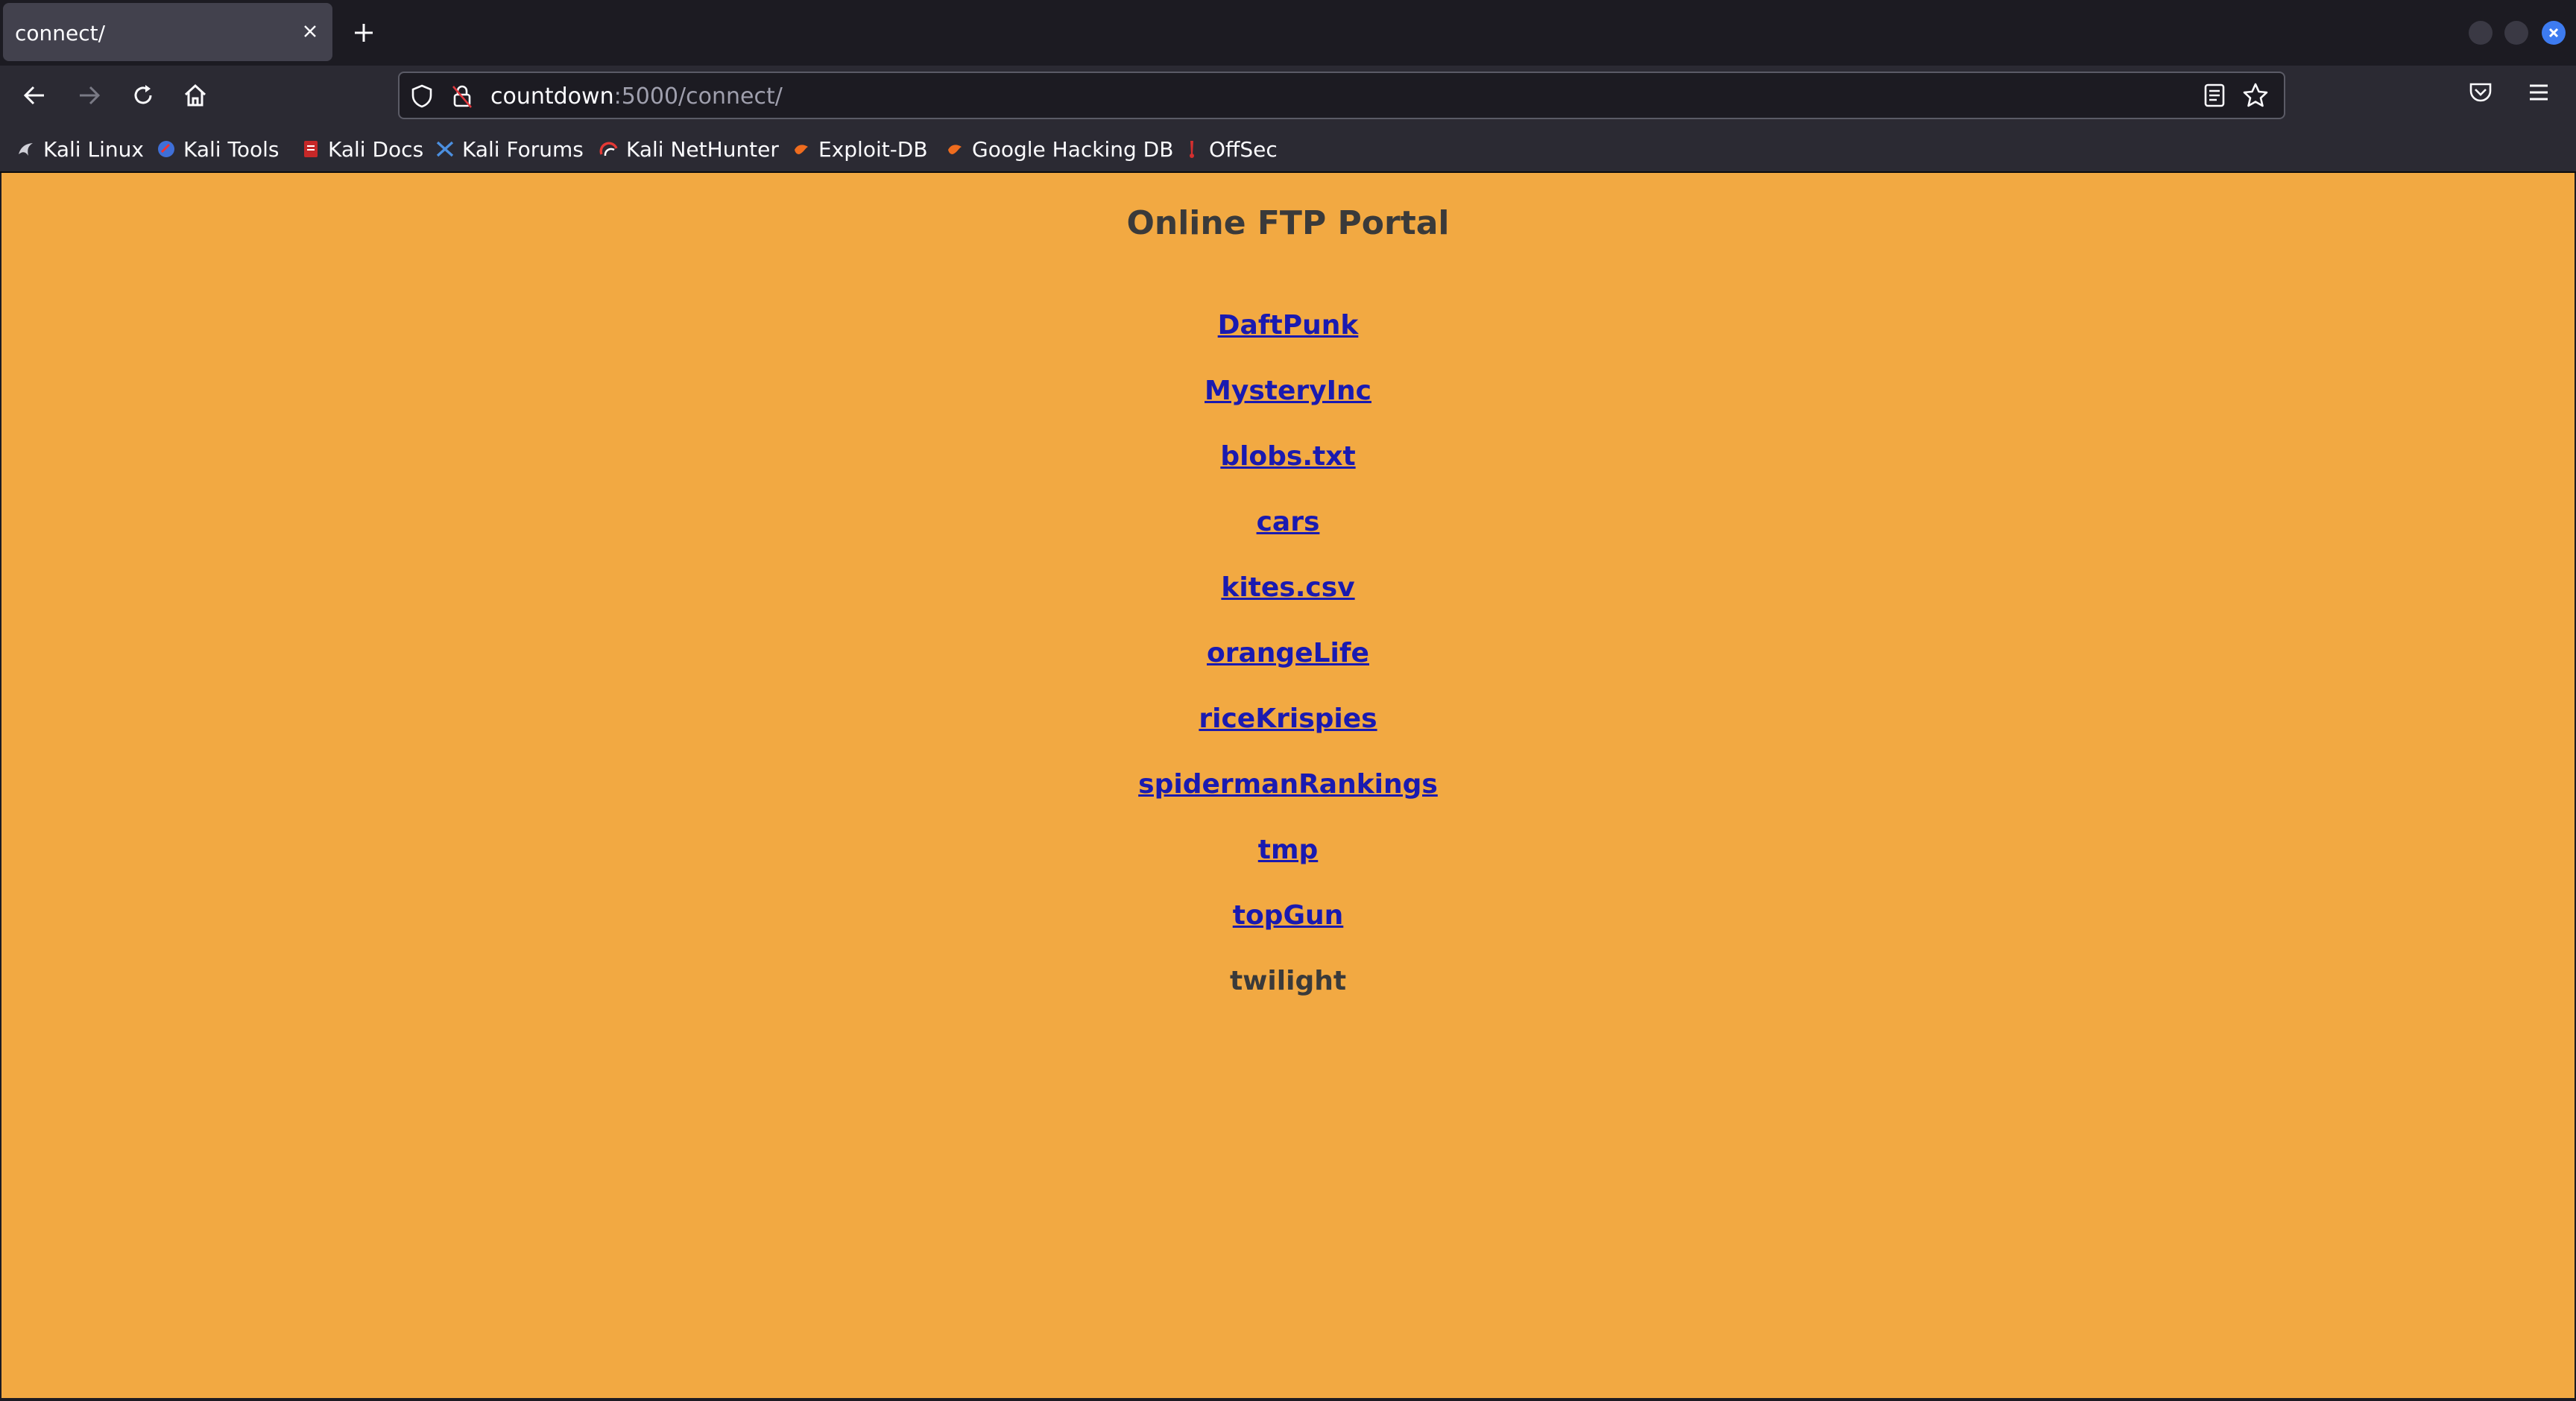  Describe the element at coordinates (873, 149) in the screenshot. I see `bookmark-label: Exploit-DB` at that location.